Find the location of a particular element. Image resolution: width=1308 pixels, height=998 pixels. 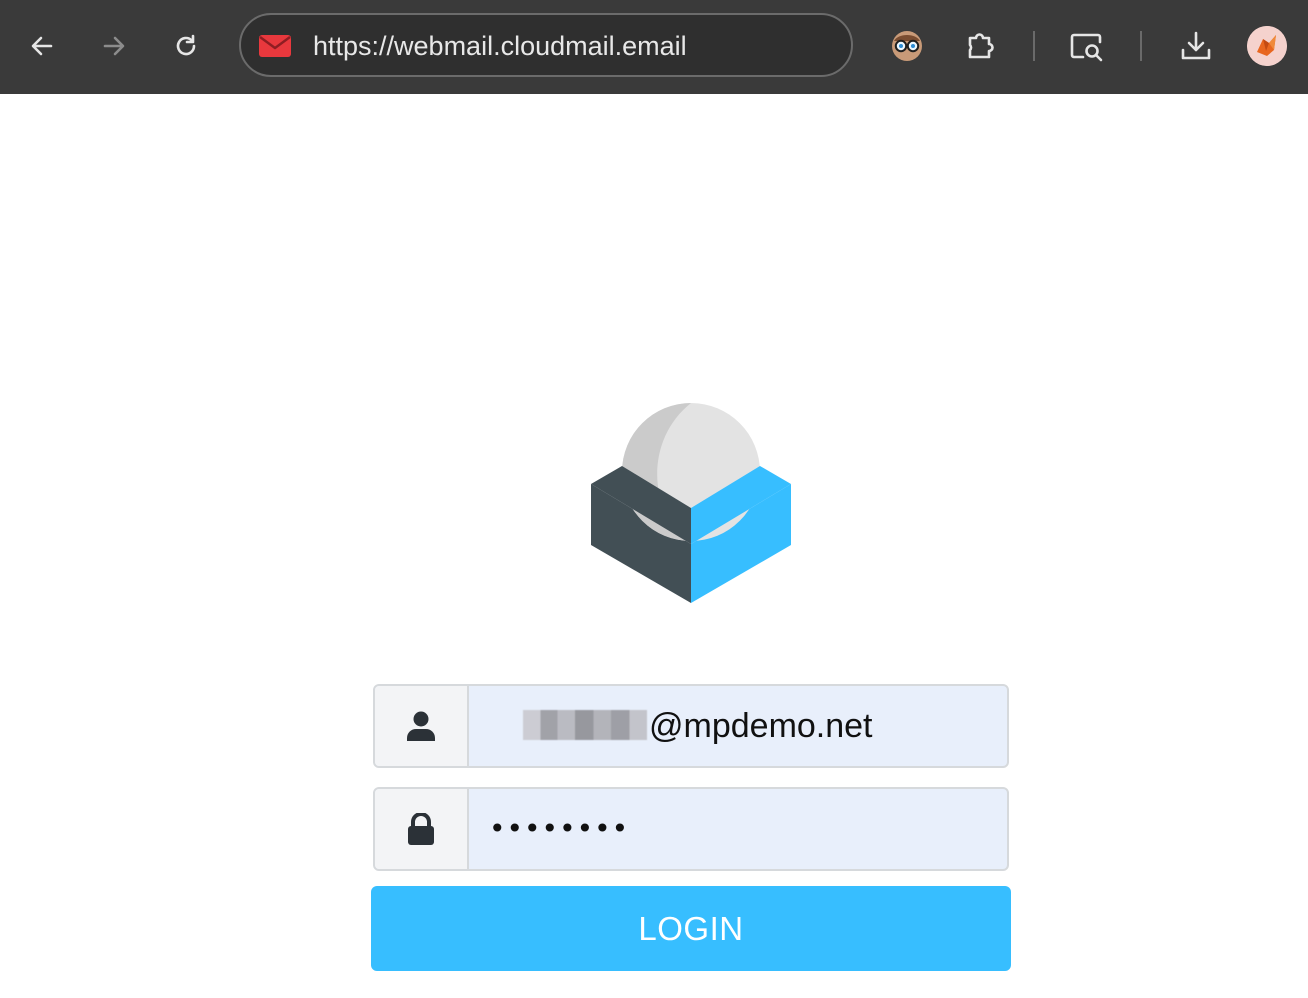

username-addon is located at coordinates (422, 726).